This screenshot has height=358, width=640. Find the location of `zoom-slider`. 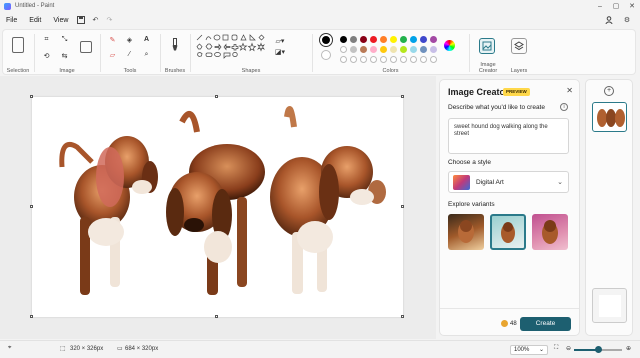

zoom-slider is located at coordinates (598, 349).